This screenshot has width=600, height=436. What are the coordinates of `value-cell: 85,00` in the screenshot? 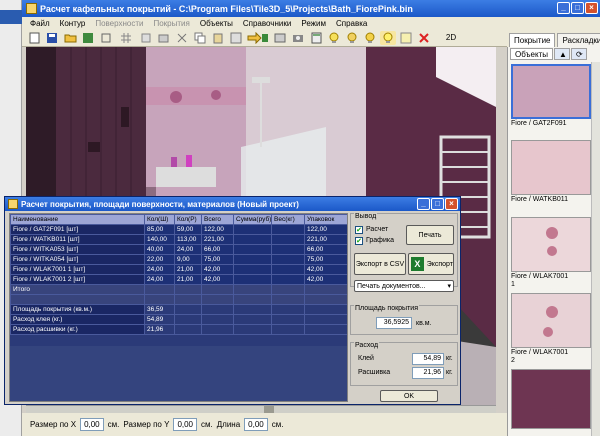 It's located at (159, 229).